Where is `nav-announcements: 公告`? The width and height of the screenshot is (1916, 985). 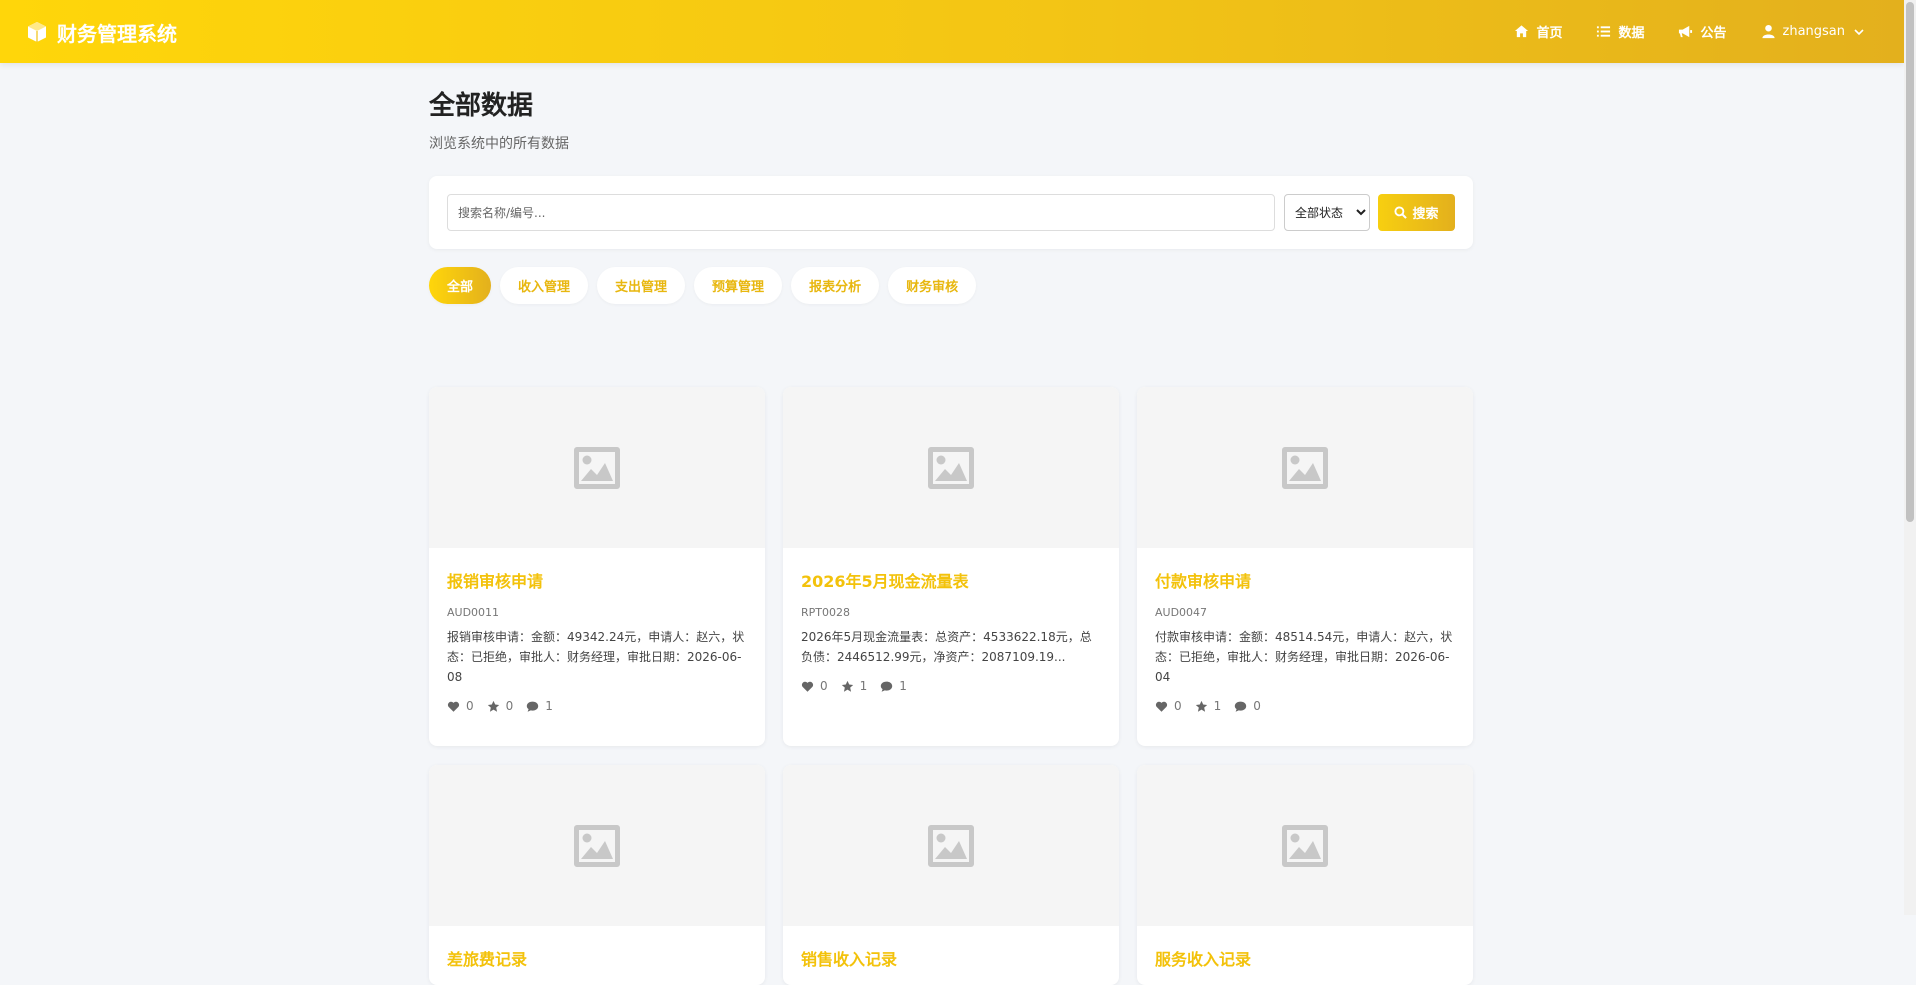 nav-announcements: 公告 is located at coordinates (1702, 31).